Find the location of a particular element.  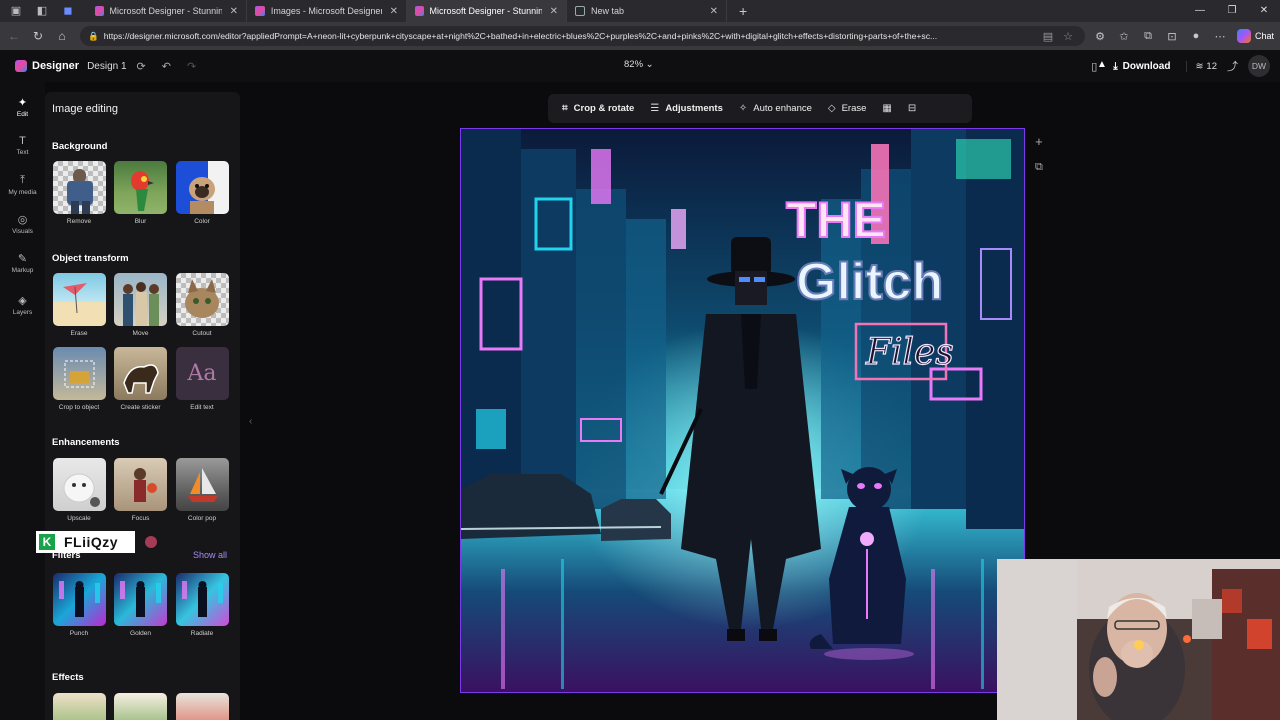

artwork-title-line1: THE is located at coordinates (836, 220).